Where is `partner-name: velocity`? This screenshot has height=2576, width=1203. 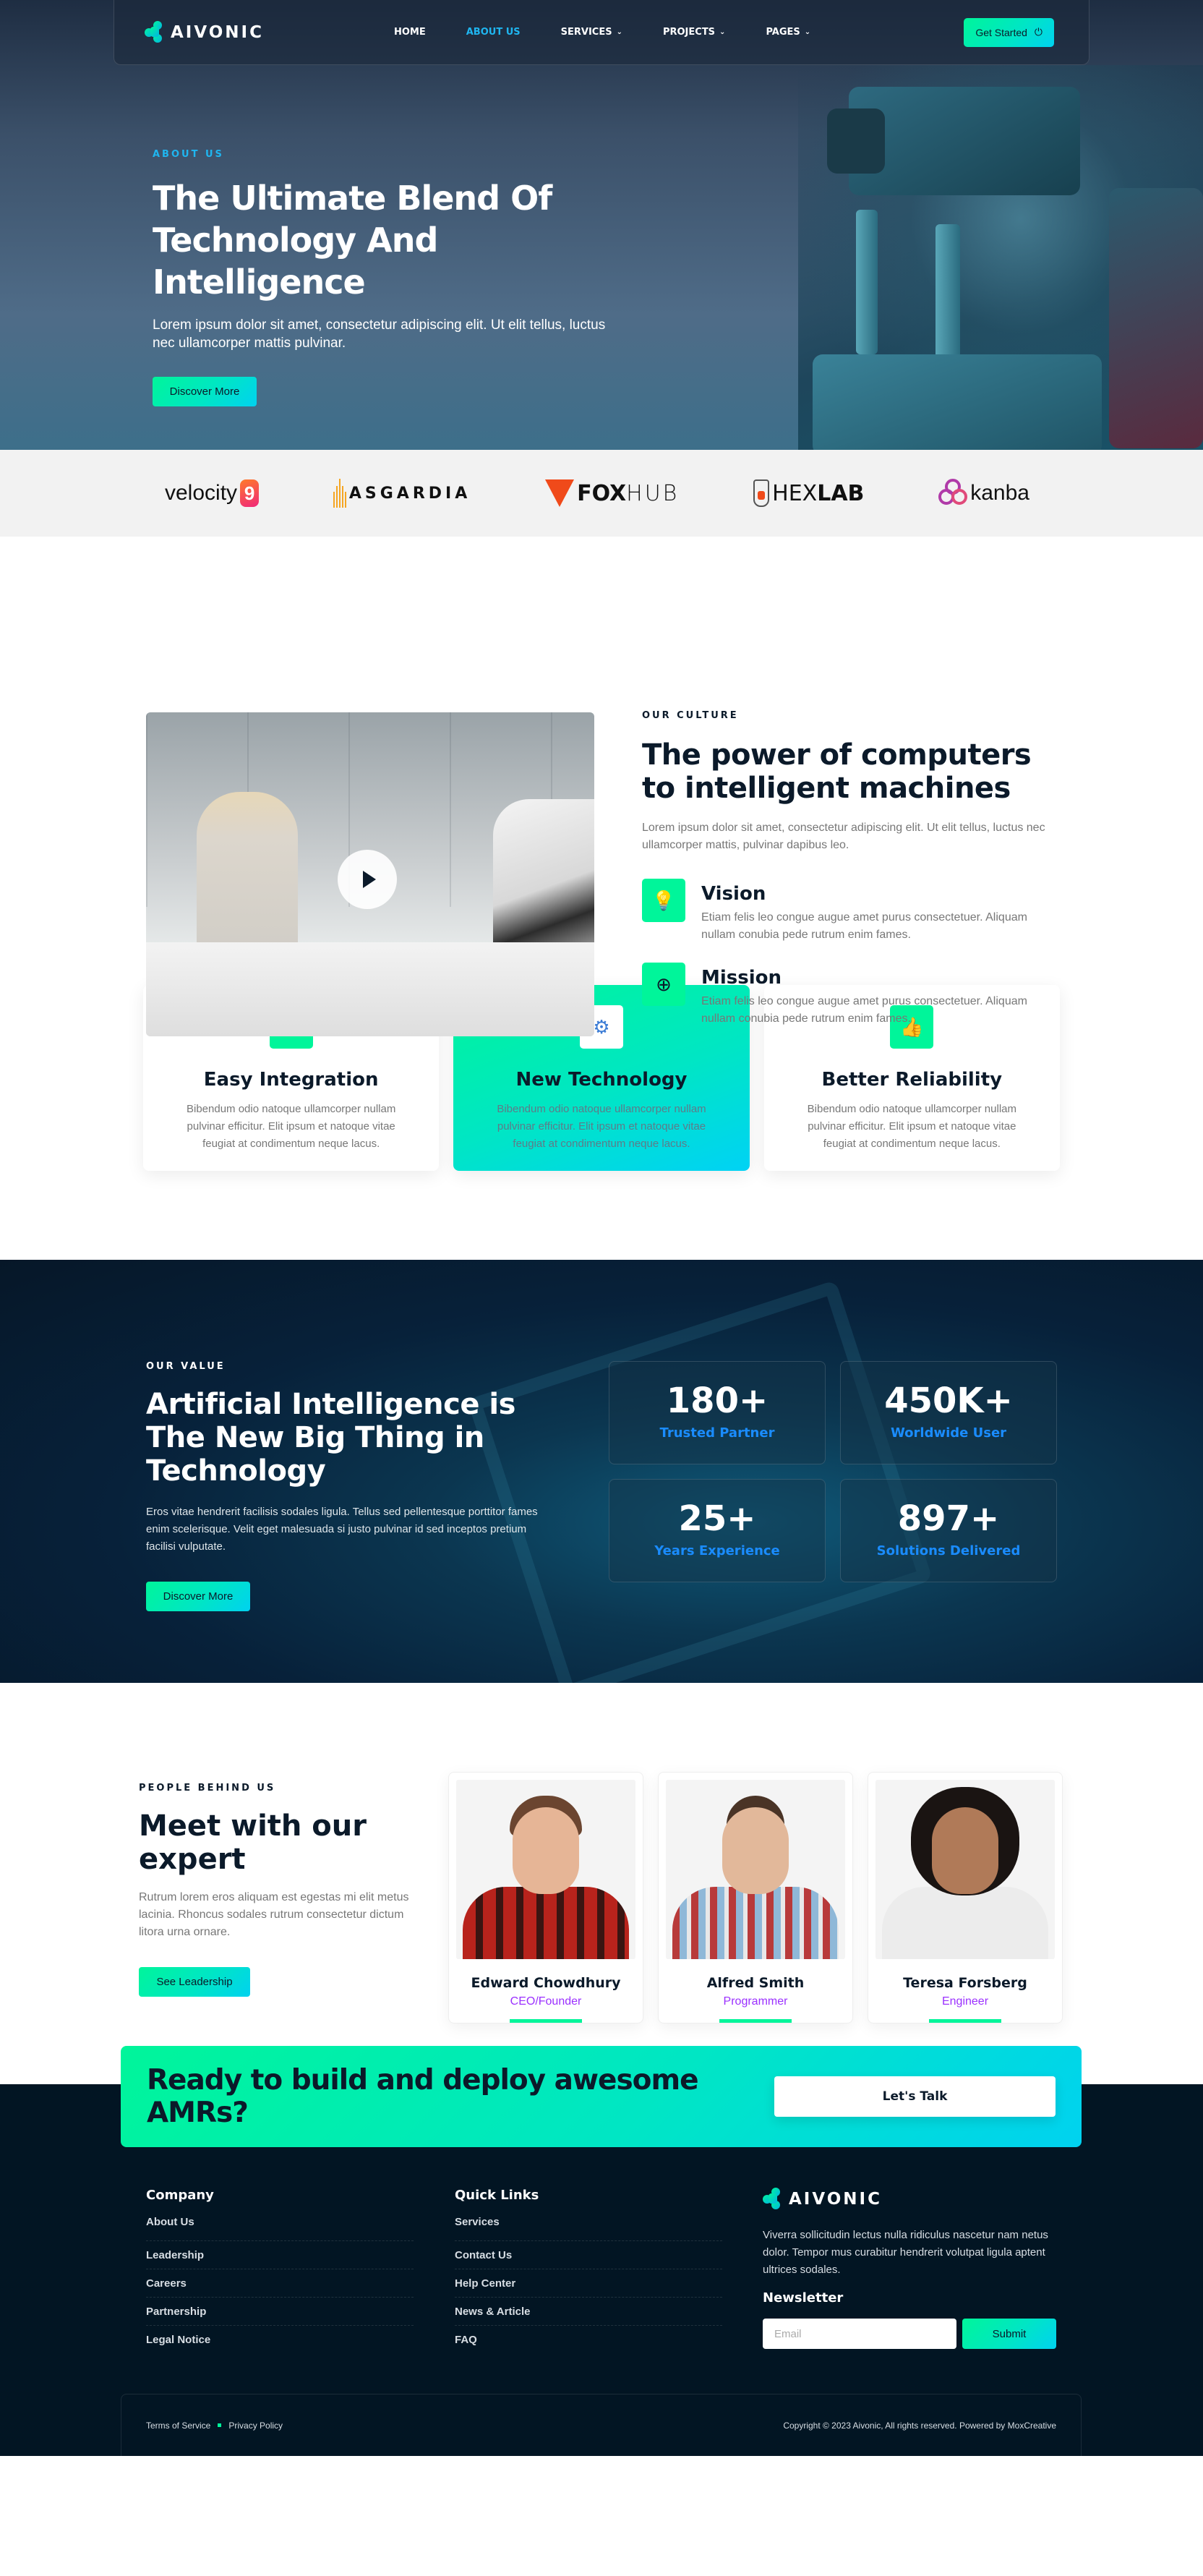 partner-name: velocity is located at coordinates (201, 493).